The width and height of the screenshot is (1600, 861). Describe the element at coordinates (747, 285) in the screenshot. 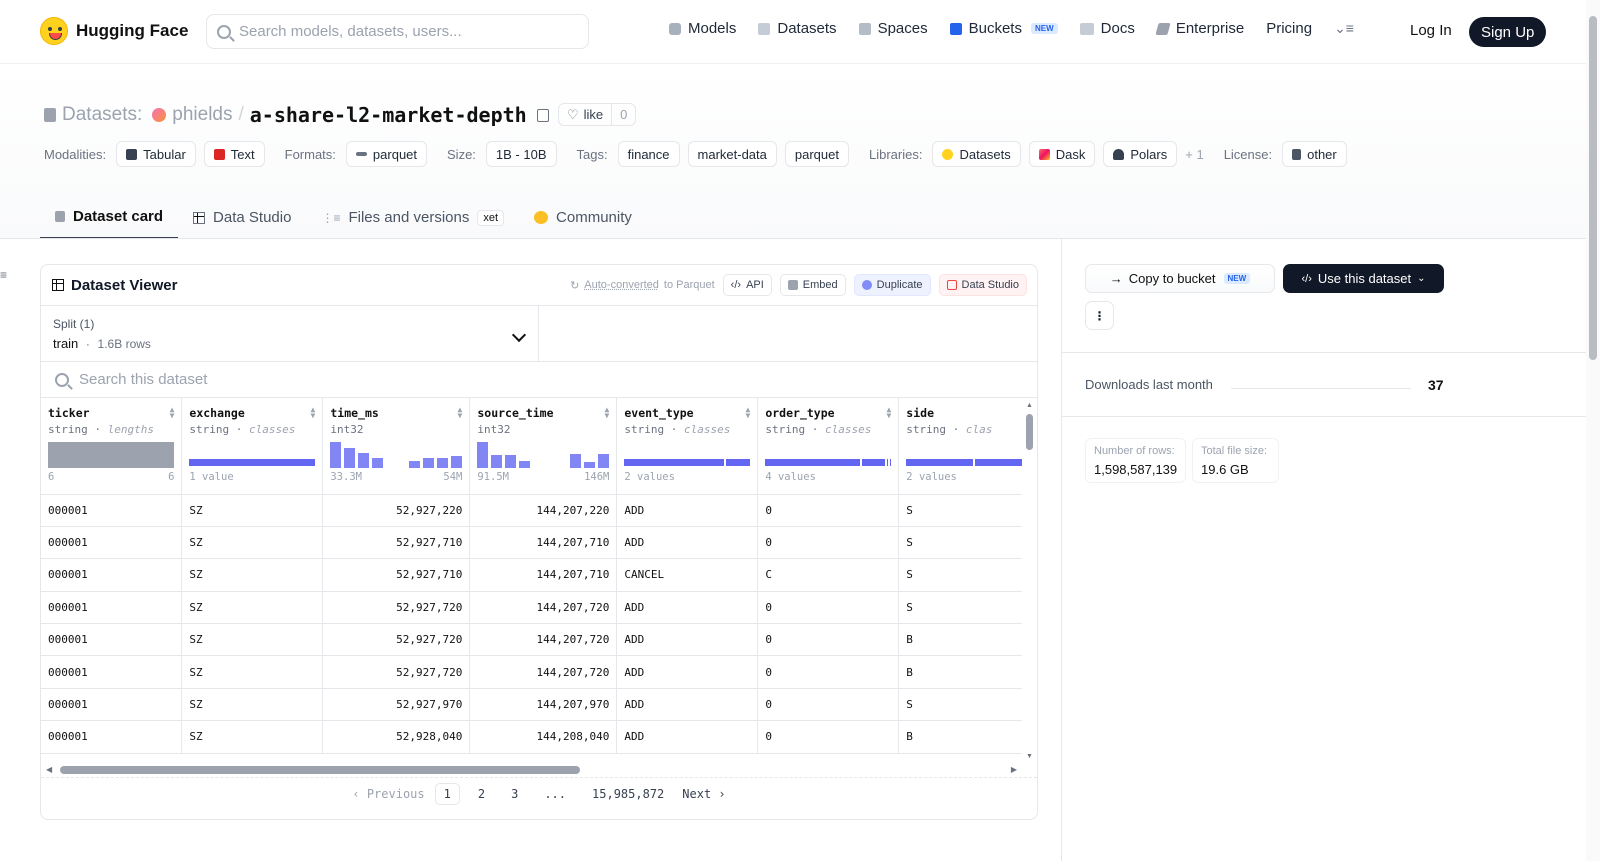

I see `api-button: ‹/› API` at that location.